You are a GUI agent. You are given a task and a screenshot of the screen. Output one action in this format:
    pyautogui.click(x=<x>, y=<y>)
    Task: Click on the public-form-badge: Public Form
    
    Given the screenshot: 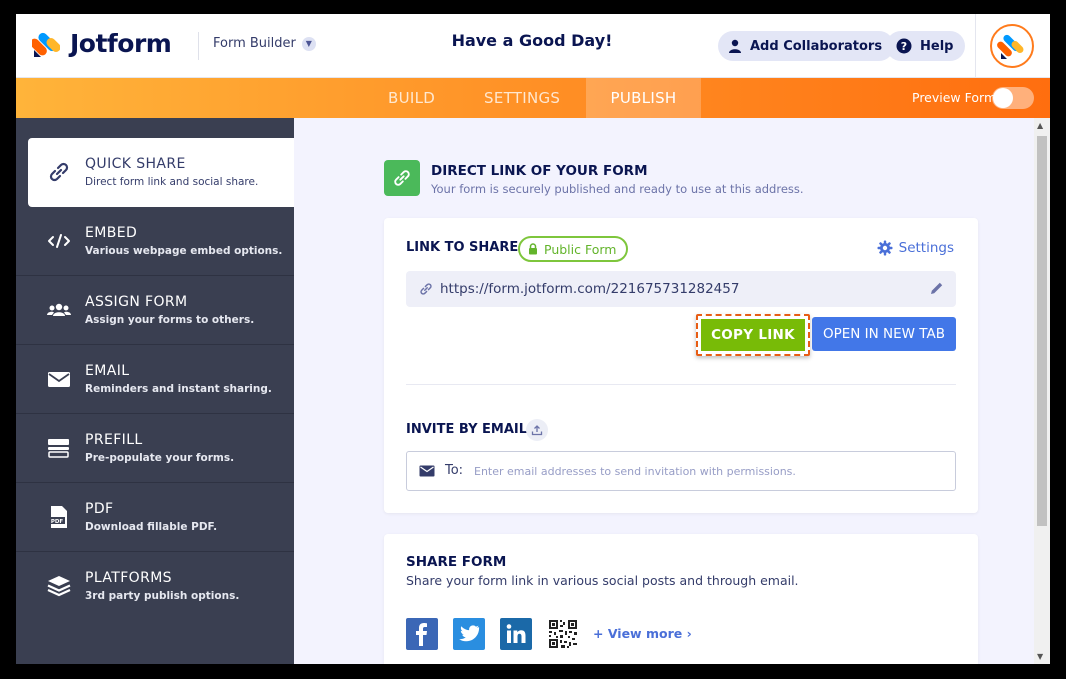 What is the action you would take?
    pyautogui.click(x=573, y=249)
    